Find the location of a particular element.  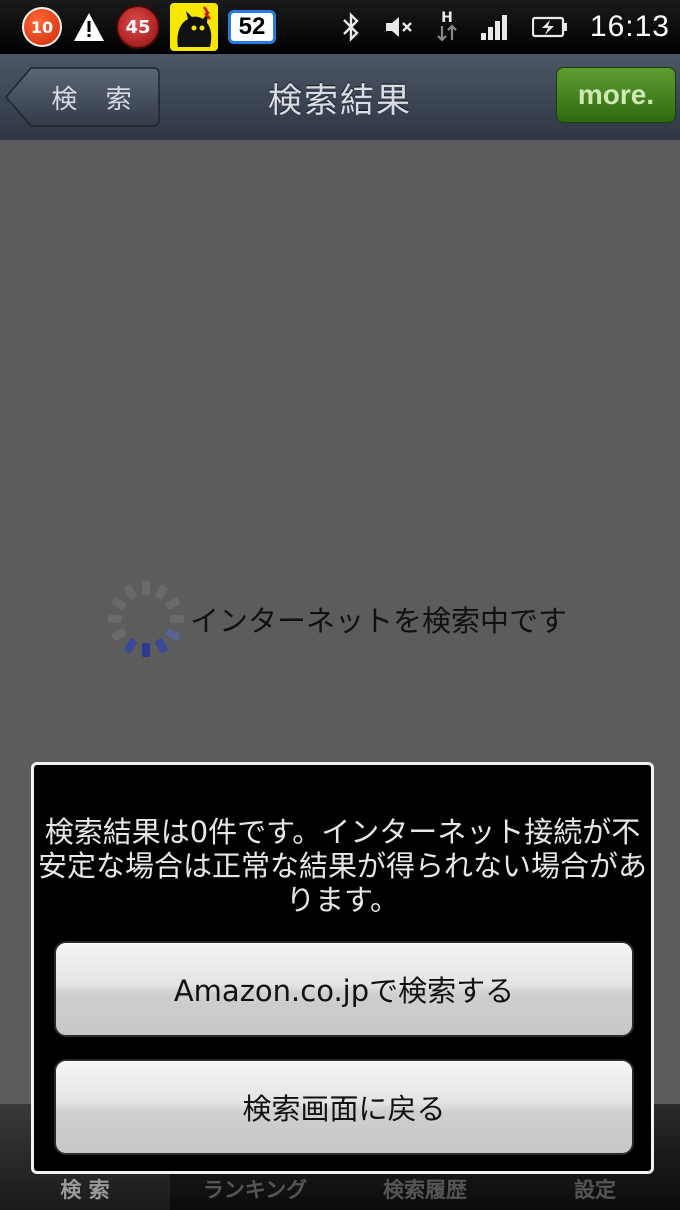

back-button: 検 索 is located at coordinates (82, 97).